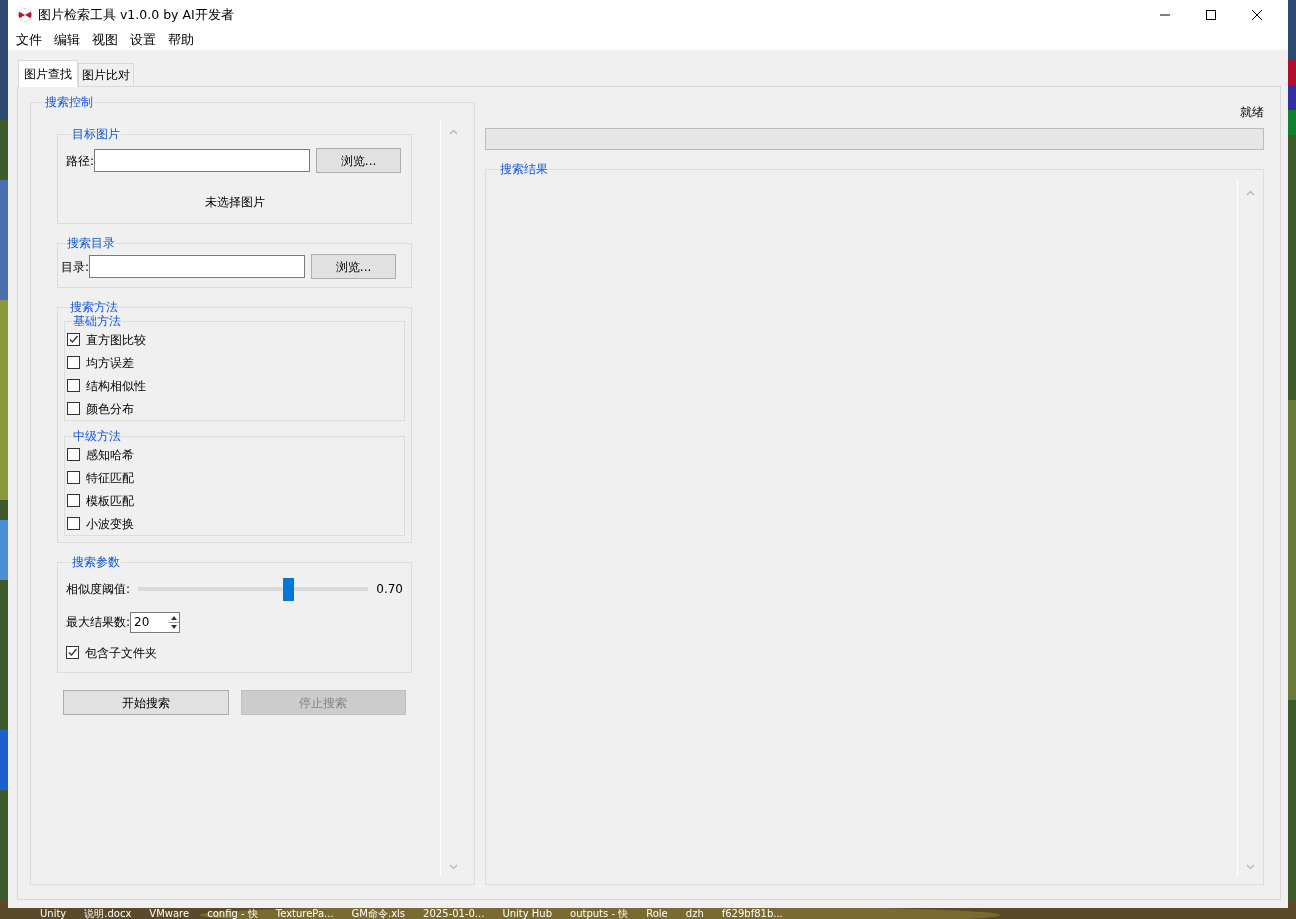 The height and width of the screenshot is (919, 1296). I want to click on checkbox-label: 均方误差, so click(110, 362).